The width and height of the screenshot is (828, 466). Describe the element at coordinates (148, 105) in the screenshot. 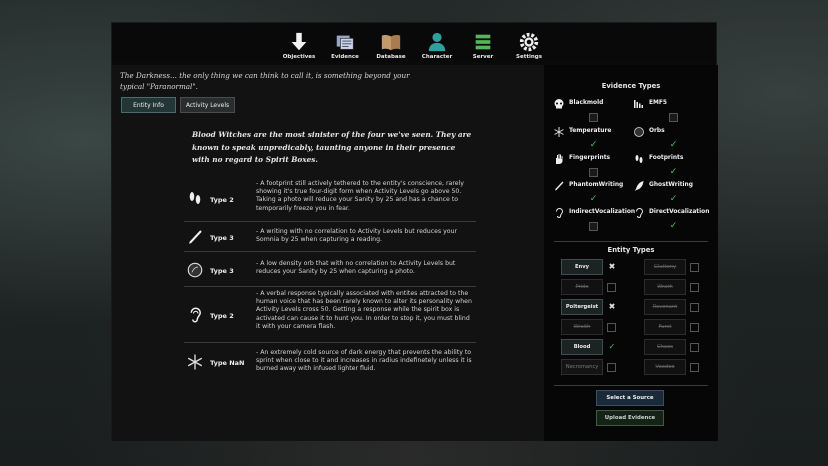

I see `tab-entity-info: Entity Info` at that location.